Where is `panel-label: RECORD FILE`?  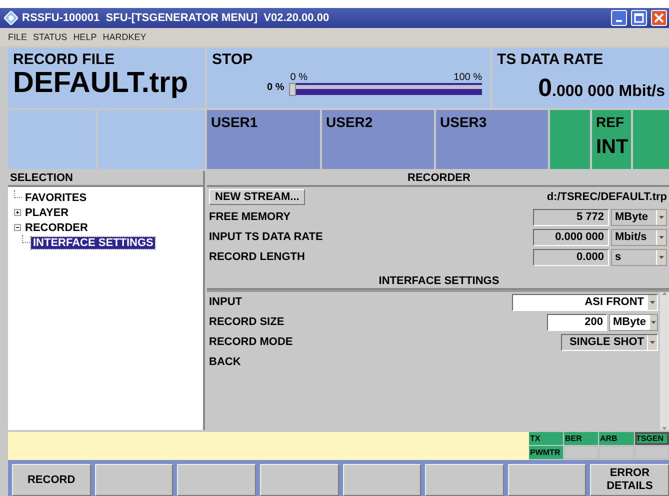 panel-label: RECORD FILE is located at coordinates (64, 60).